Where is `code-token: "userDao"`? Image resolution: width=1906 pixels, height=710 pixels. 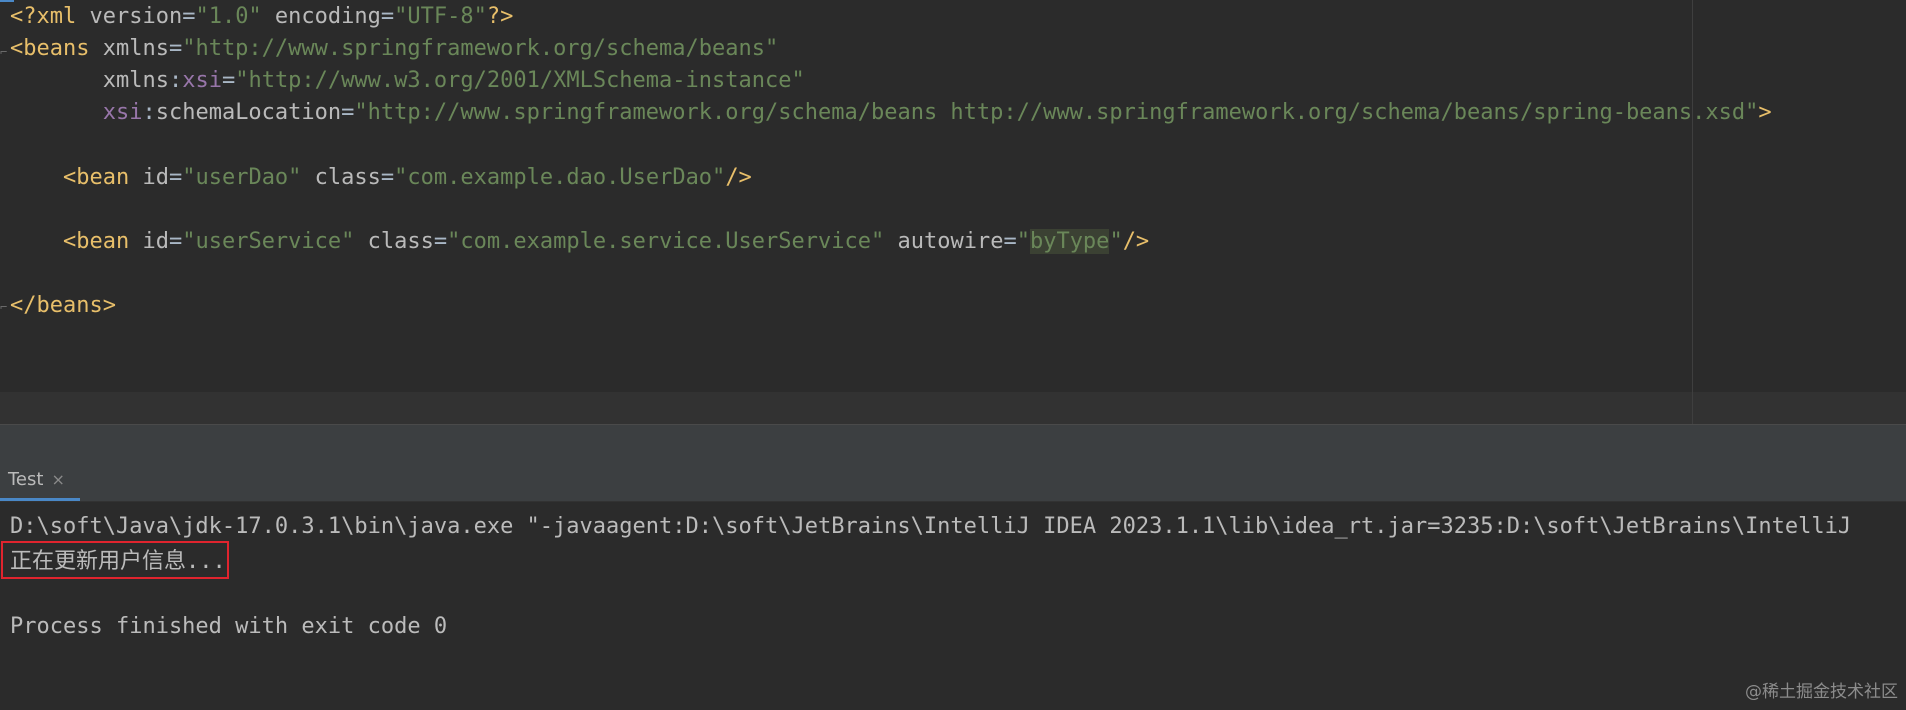
code-token: "userDao" is located at coordinates (242, 177).